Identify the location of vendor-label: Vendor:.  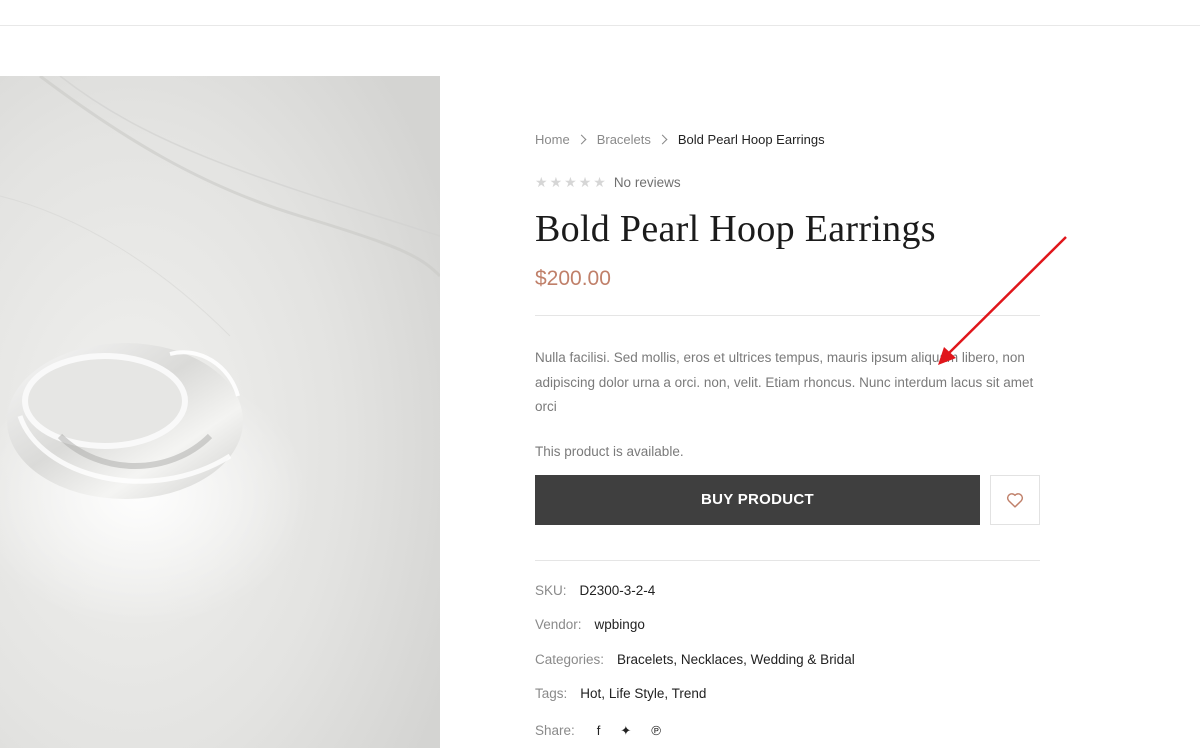
(558, 624).